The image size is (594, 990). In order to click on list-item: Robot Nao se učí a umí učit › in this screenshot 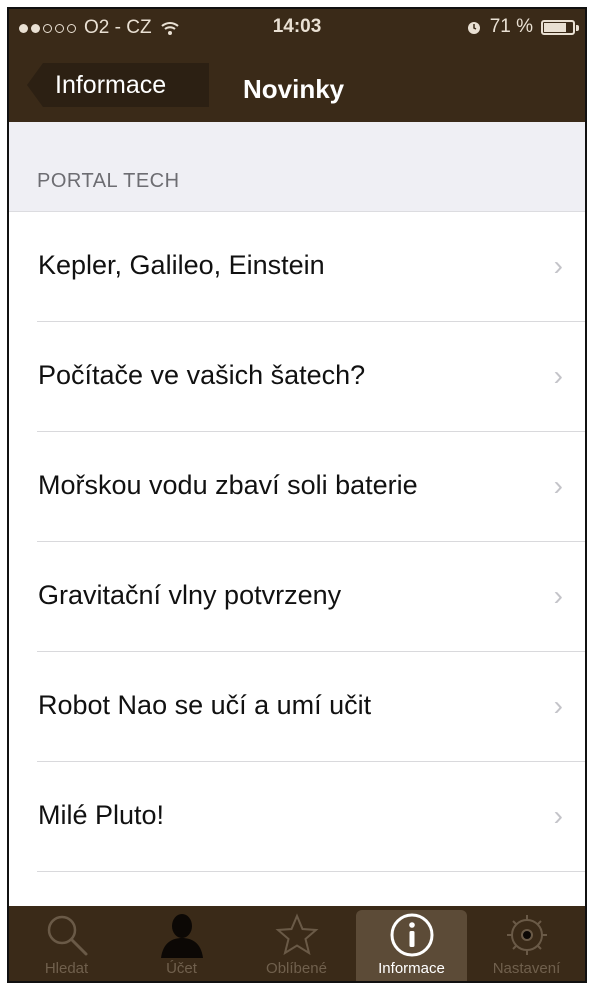, I will do `click(297, 707)`.